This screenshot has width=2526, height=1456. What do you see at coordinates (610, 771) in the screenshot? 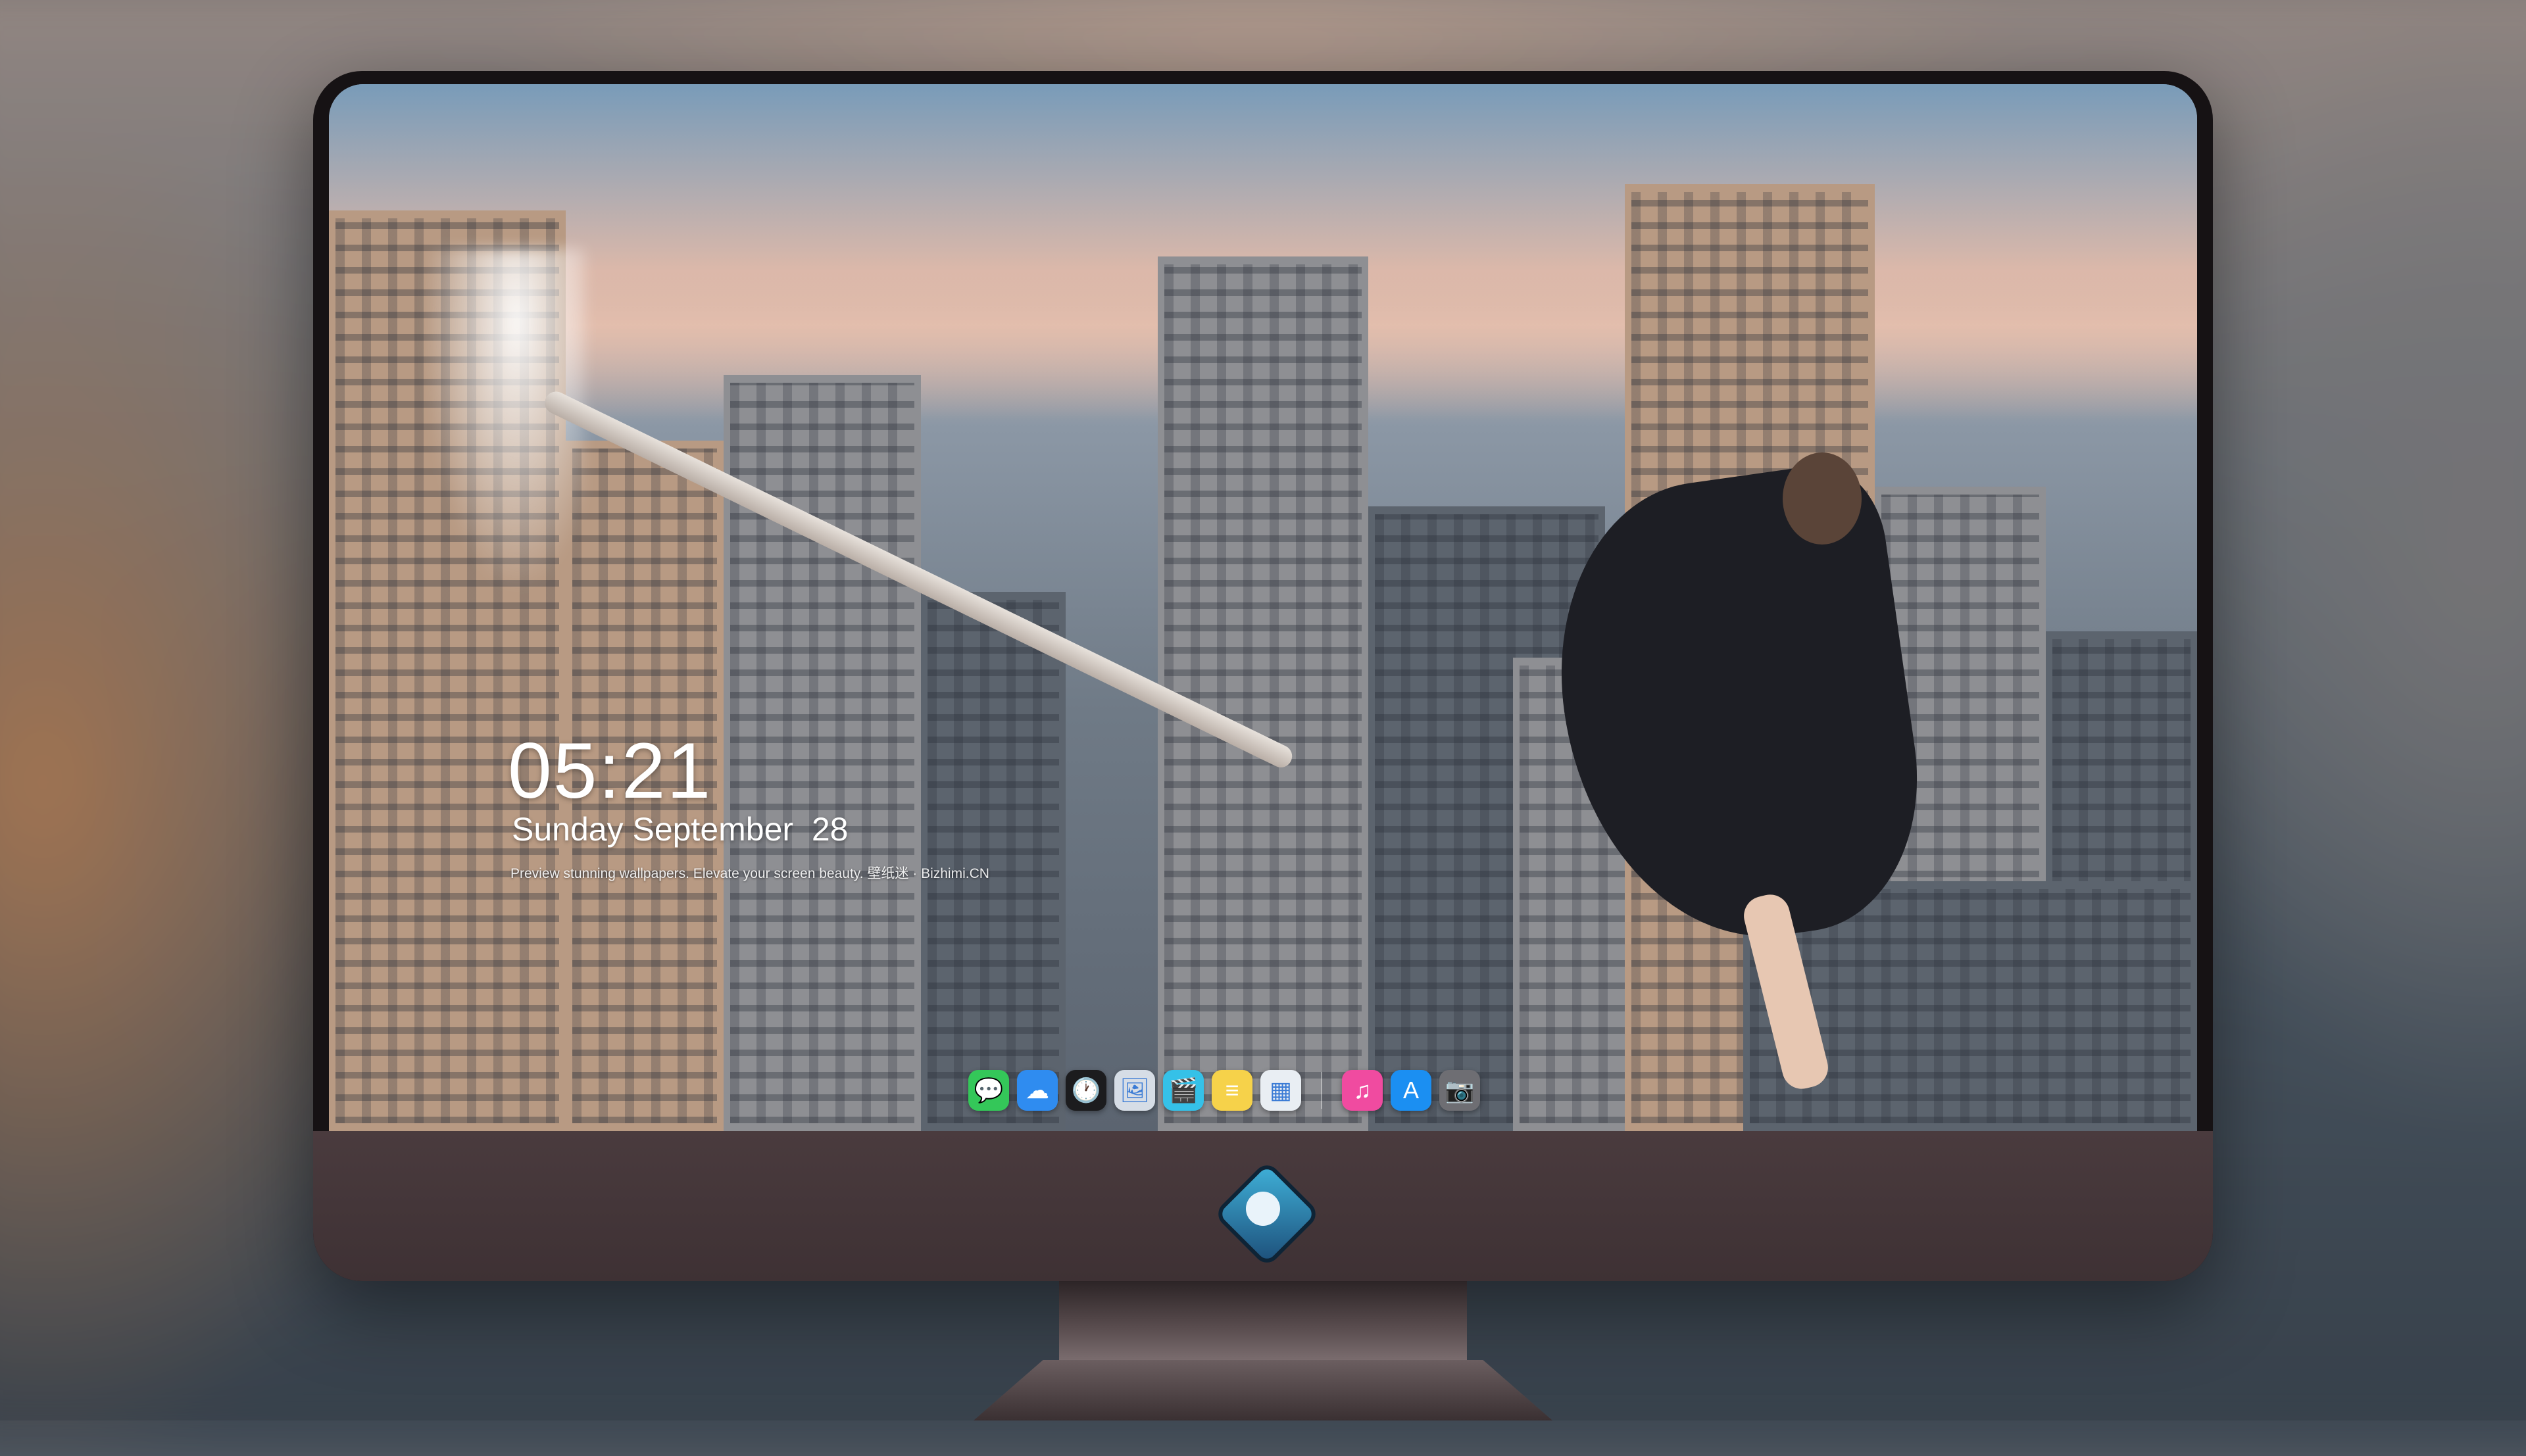
I see `lock-clock: 05:21` at bounding box center [610, 771].